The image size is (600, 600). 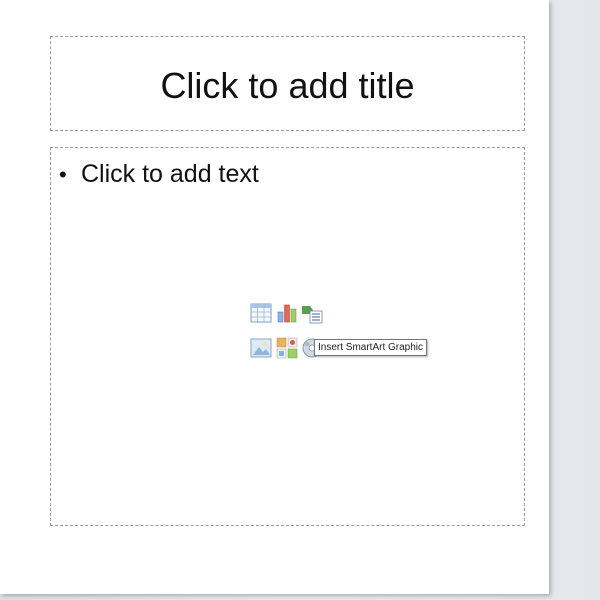 What do you see at coordinates (312, 313) in the screenshot?
I see `insert-smartart-icon` at bounding box center [312, 313].